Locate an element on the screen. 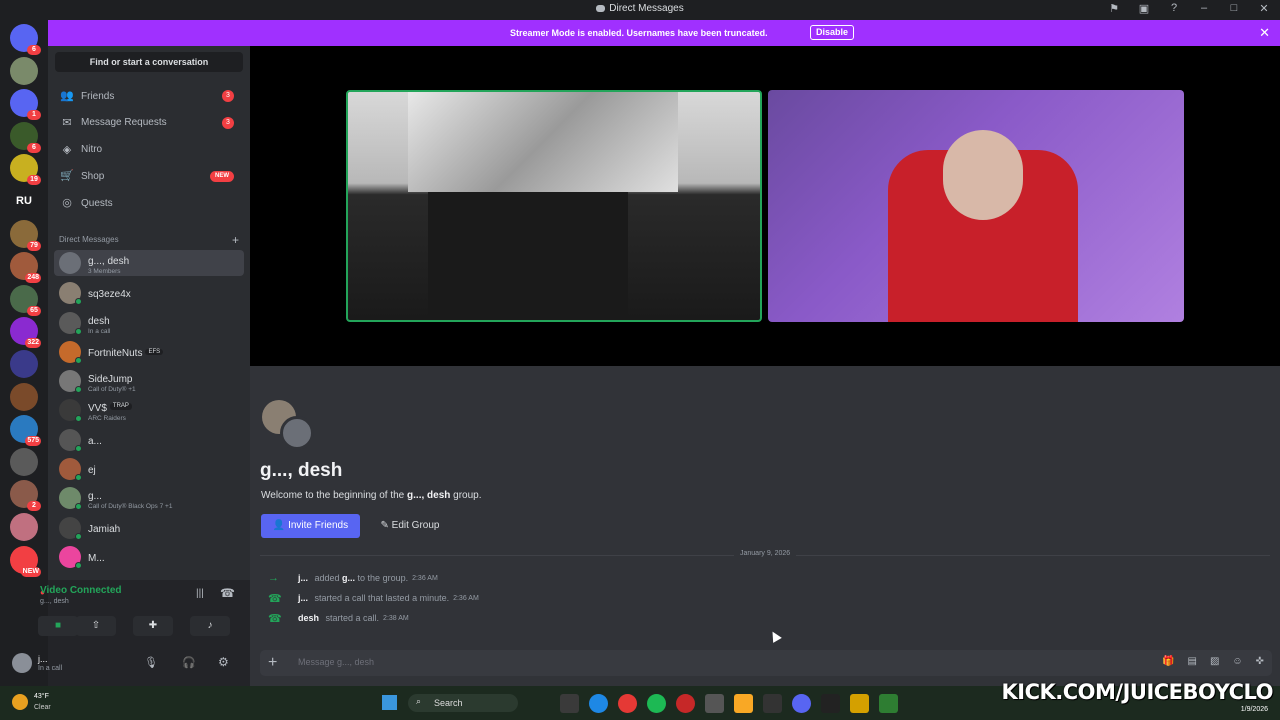  nav-item-shop: 🛒 Shop NEW is located at coordinates (149, 176).